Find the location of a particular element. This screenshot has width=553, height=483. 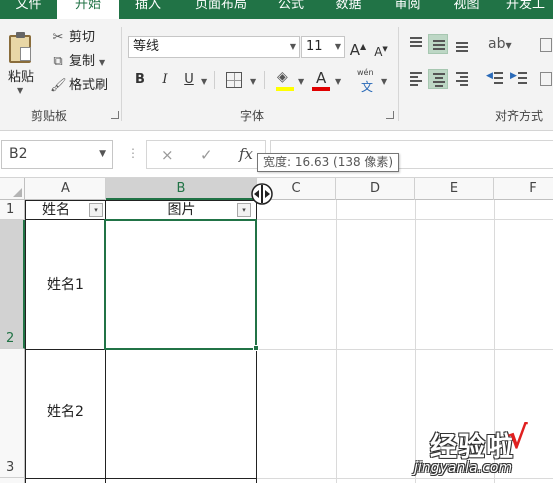

align-center-button is located at coordinates (438, 79).